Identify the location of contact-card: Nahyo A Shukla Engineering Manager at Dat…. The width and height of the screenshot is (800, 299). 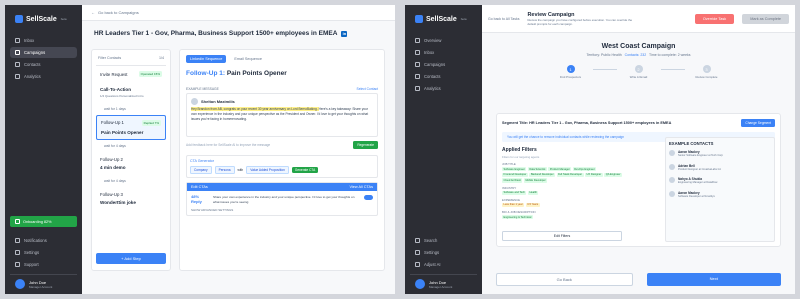
(720, 181).